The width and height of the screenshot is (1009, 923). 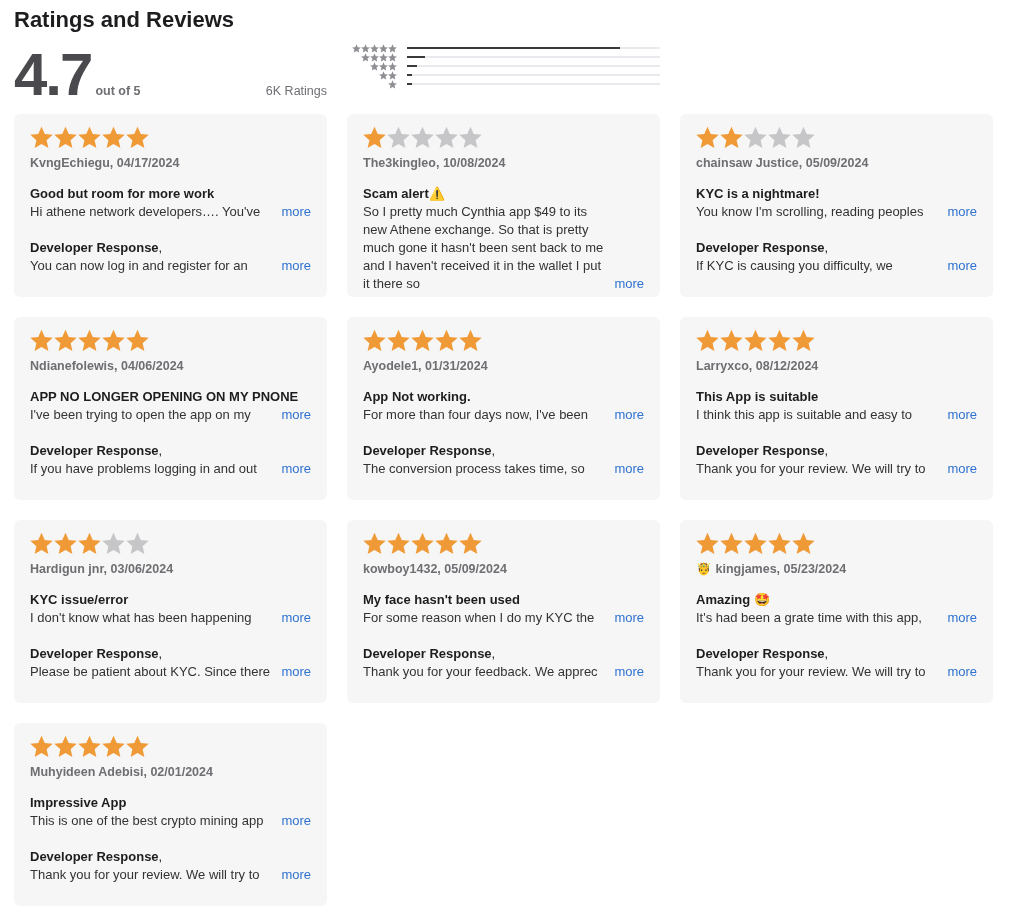 I want to click on review-title: APP NO LONGER OPENING ON MY PNONE, so click(x=165, y=397).